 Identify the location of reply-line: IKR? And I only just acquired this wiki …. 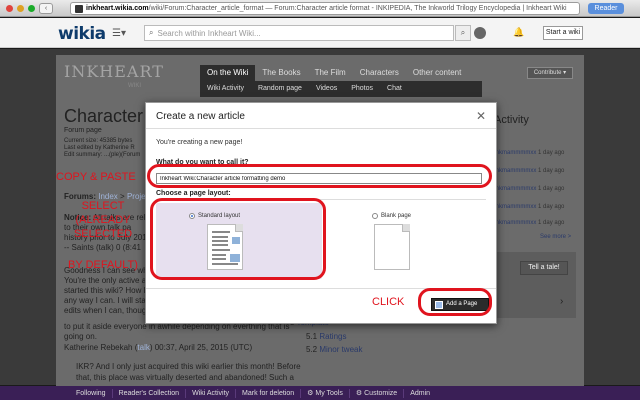
(188, 366).